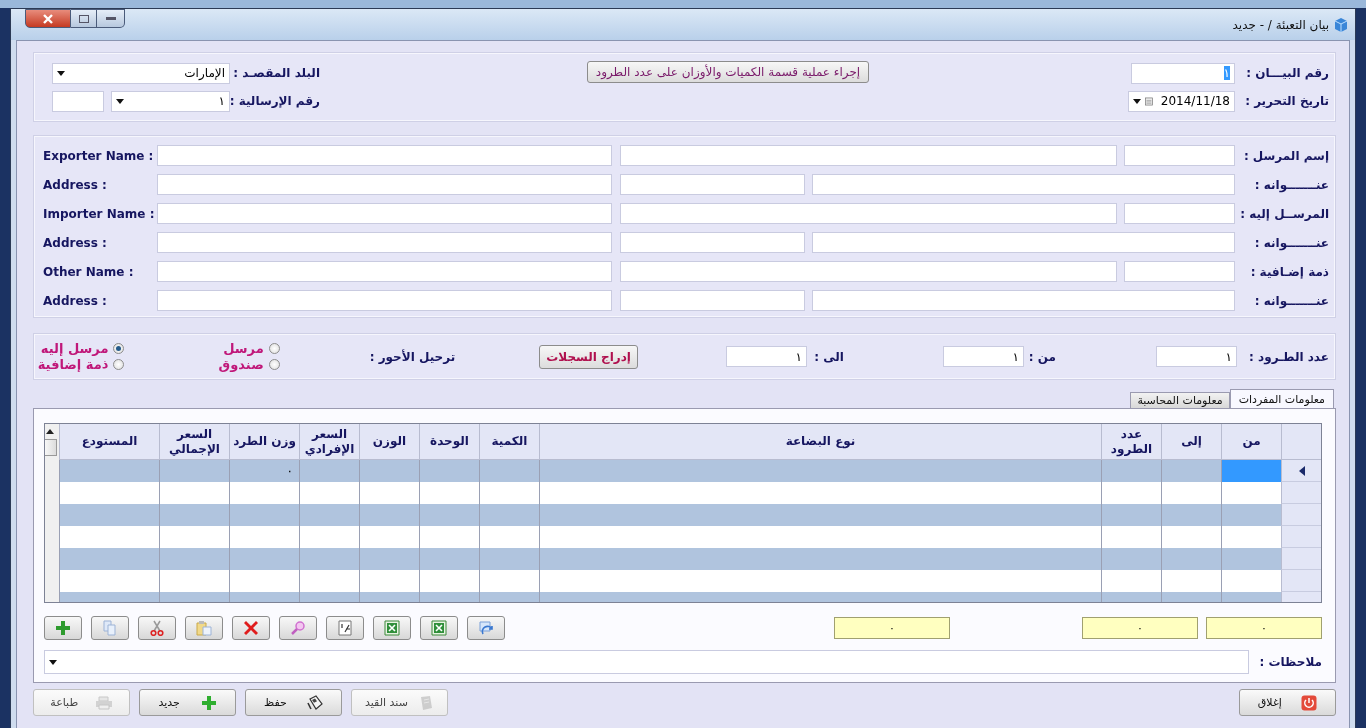 The width and height of the screenshot is (1366, 728). What do you see at coordinates (1131, 442) in the screenshot?
I see `column-header: عدد الطرود` at bounding box center [1131, 442].